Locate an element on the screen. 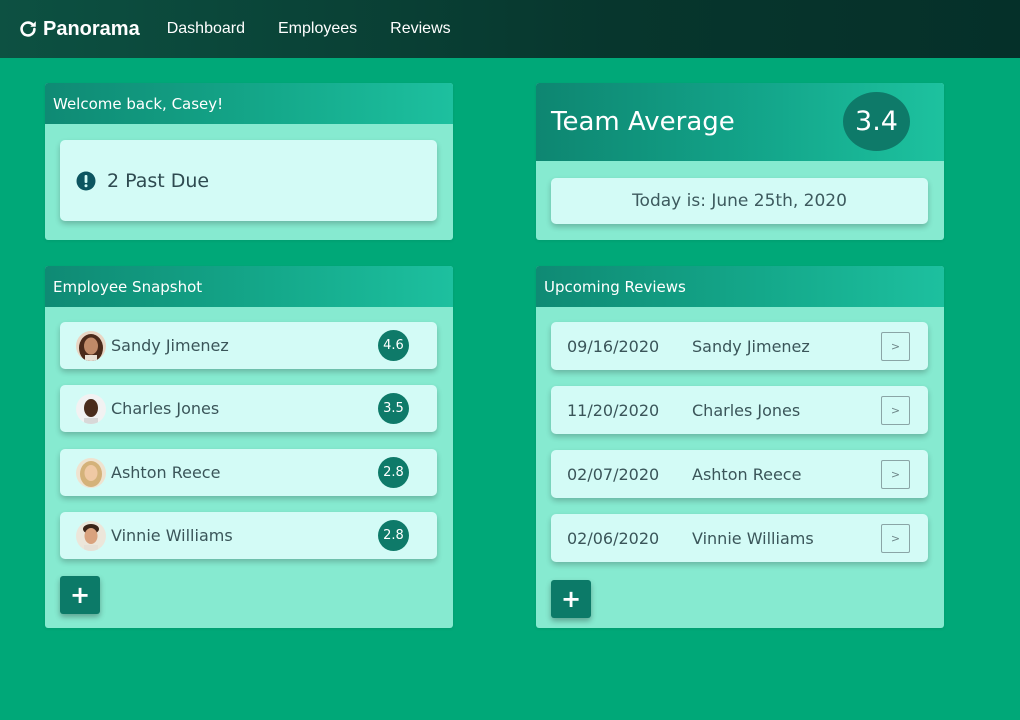 The image size is (1020, 720). upcoming-reviews-title: Upcoming Reviews is located at coordinates (740, 286).